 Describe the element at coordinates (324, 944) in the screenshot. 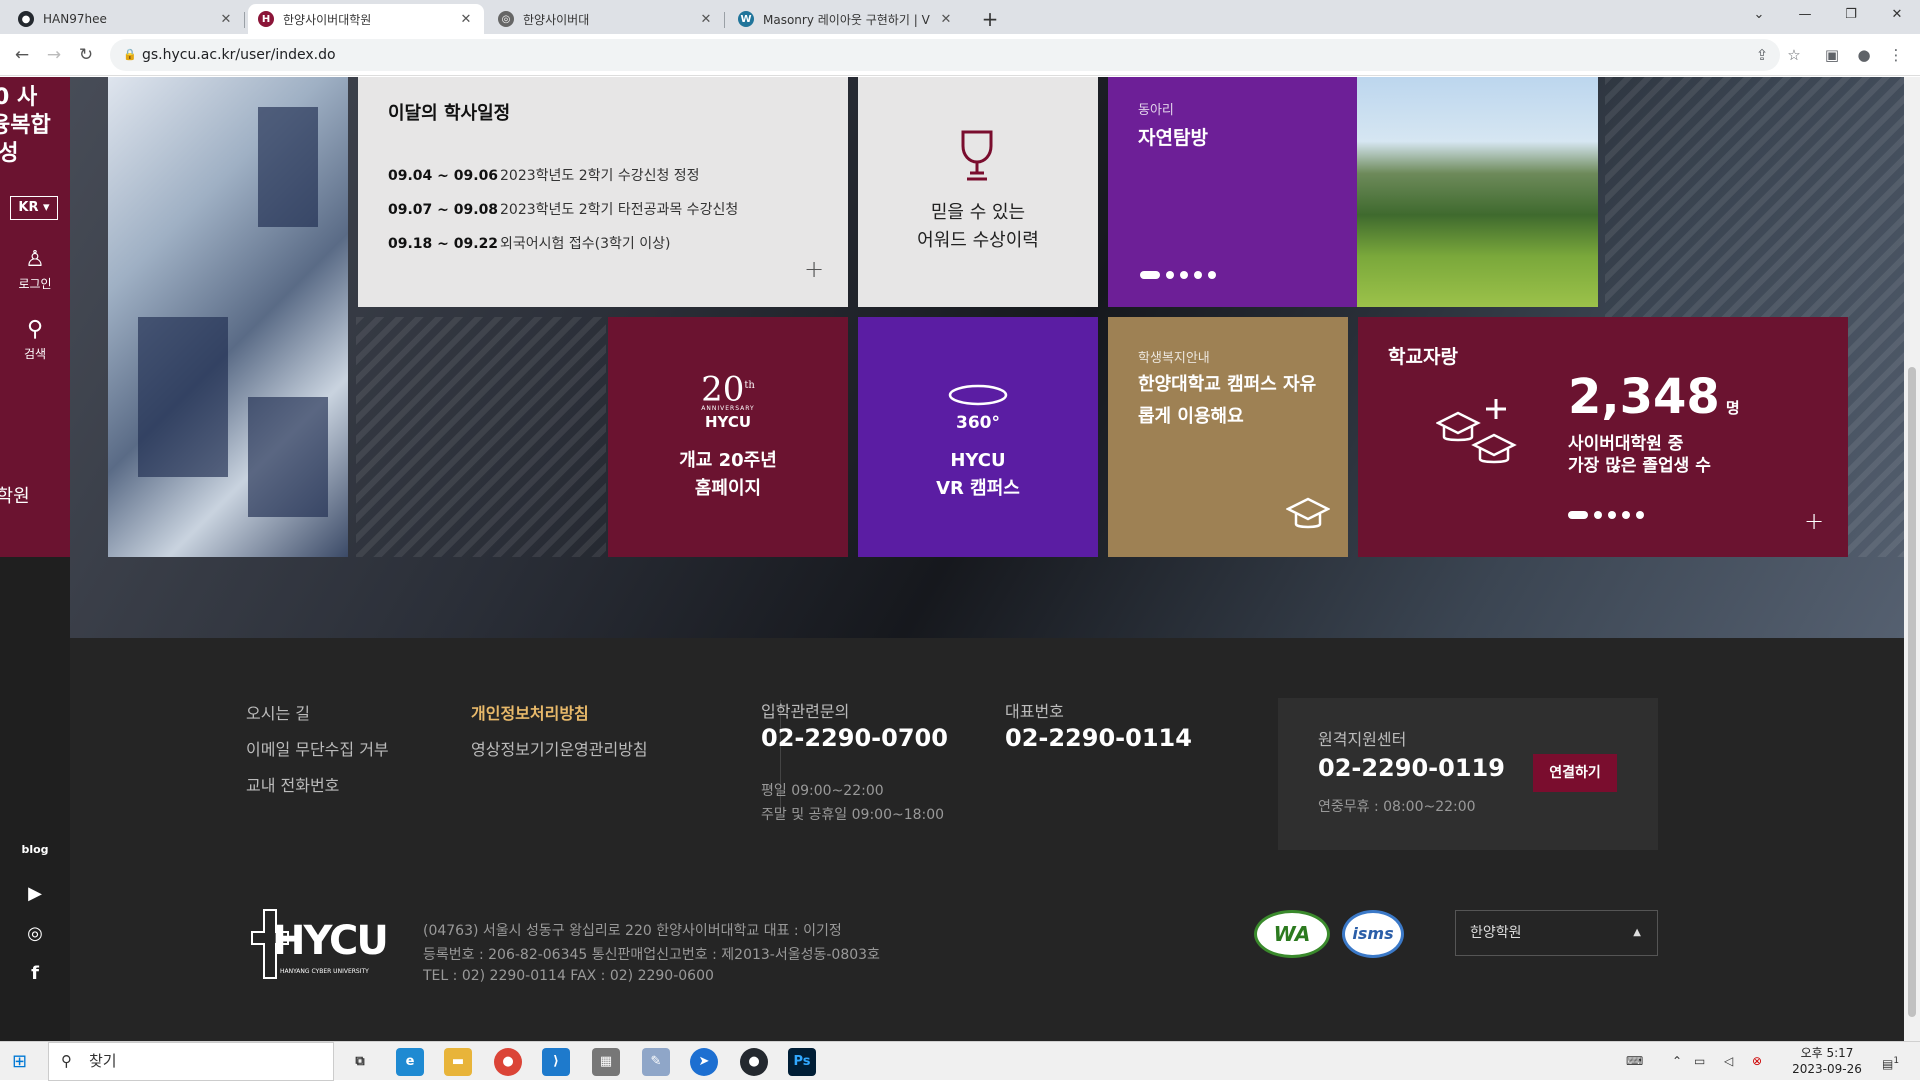

I see `hycu-logo: HYCU HANYANG CYBER UNIVERSITY` at that location.